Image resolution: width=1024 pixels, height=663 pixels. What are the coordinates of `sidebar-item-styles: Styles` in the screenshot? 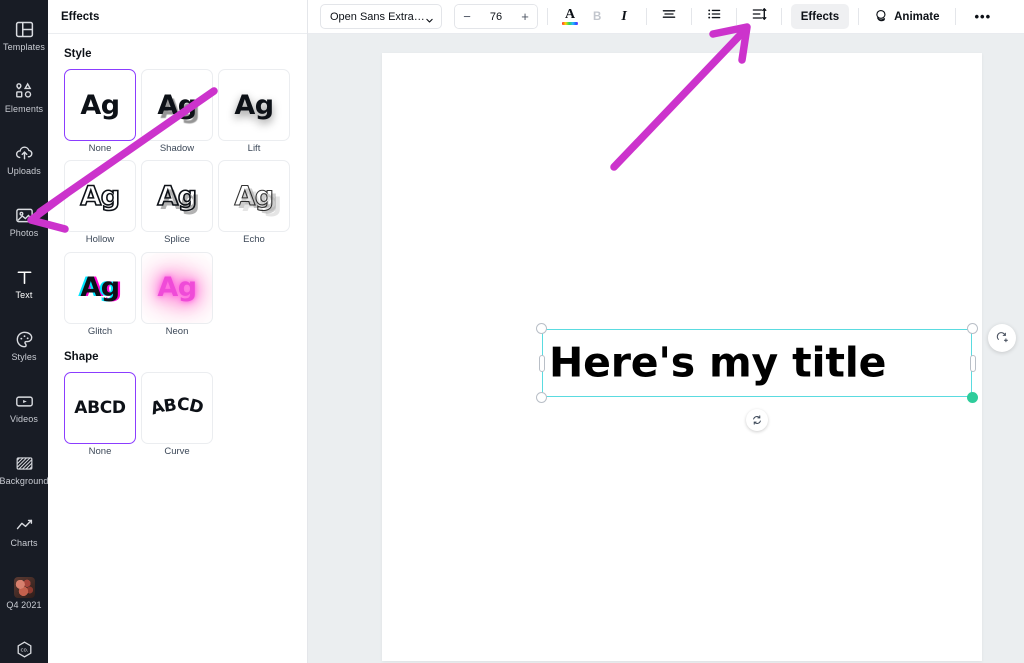 It's located at (24, 345).